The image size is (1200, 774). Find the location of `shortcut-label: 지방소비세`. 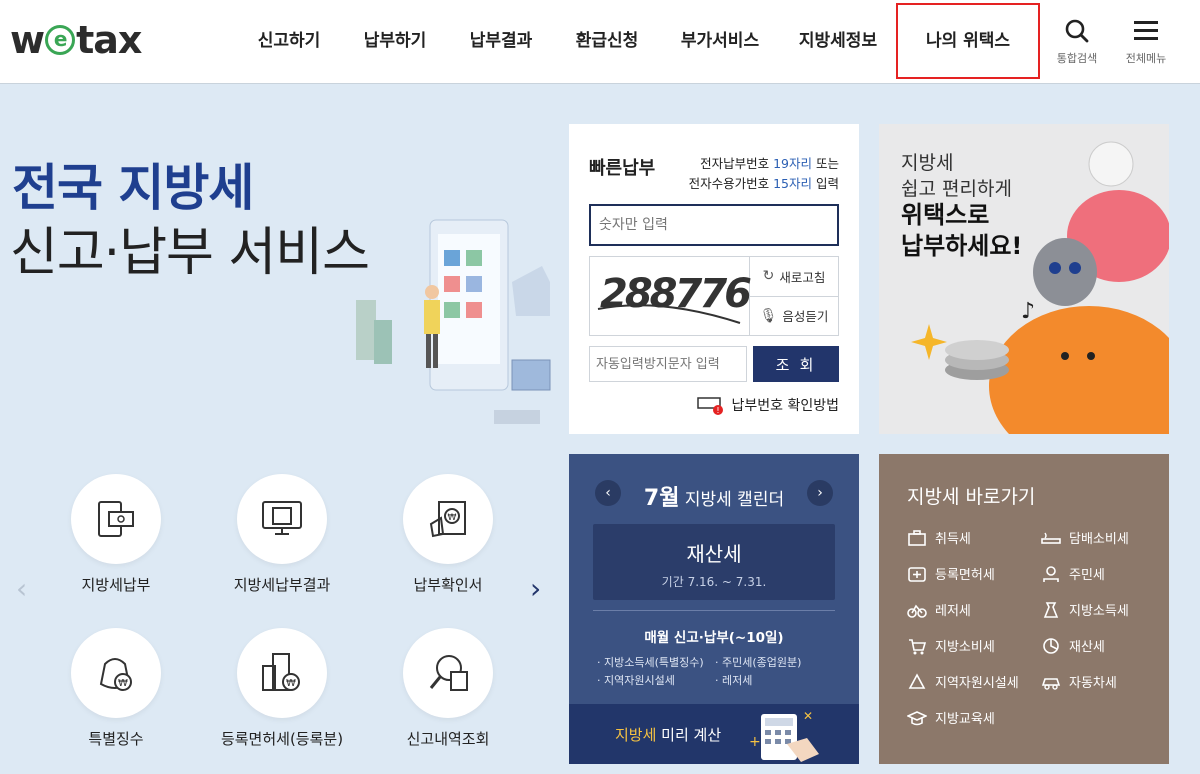

shortcut-label: 지방소비세 is located at coordinates (965, 647).